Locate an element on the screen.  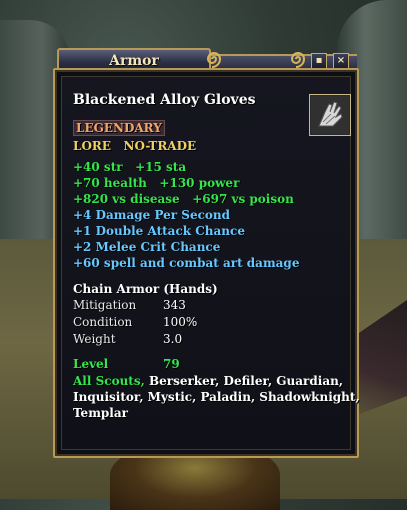
property-value: 343 is located at coordinates (174, 305).